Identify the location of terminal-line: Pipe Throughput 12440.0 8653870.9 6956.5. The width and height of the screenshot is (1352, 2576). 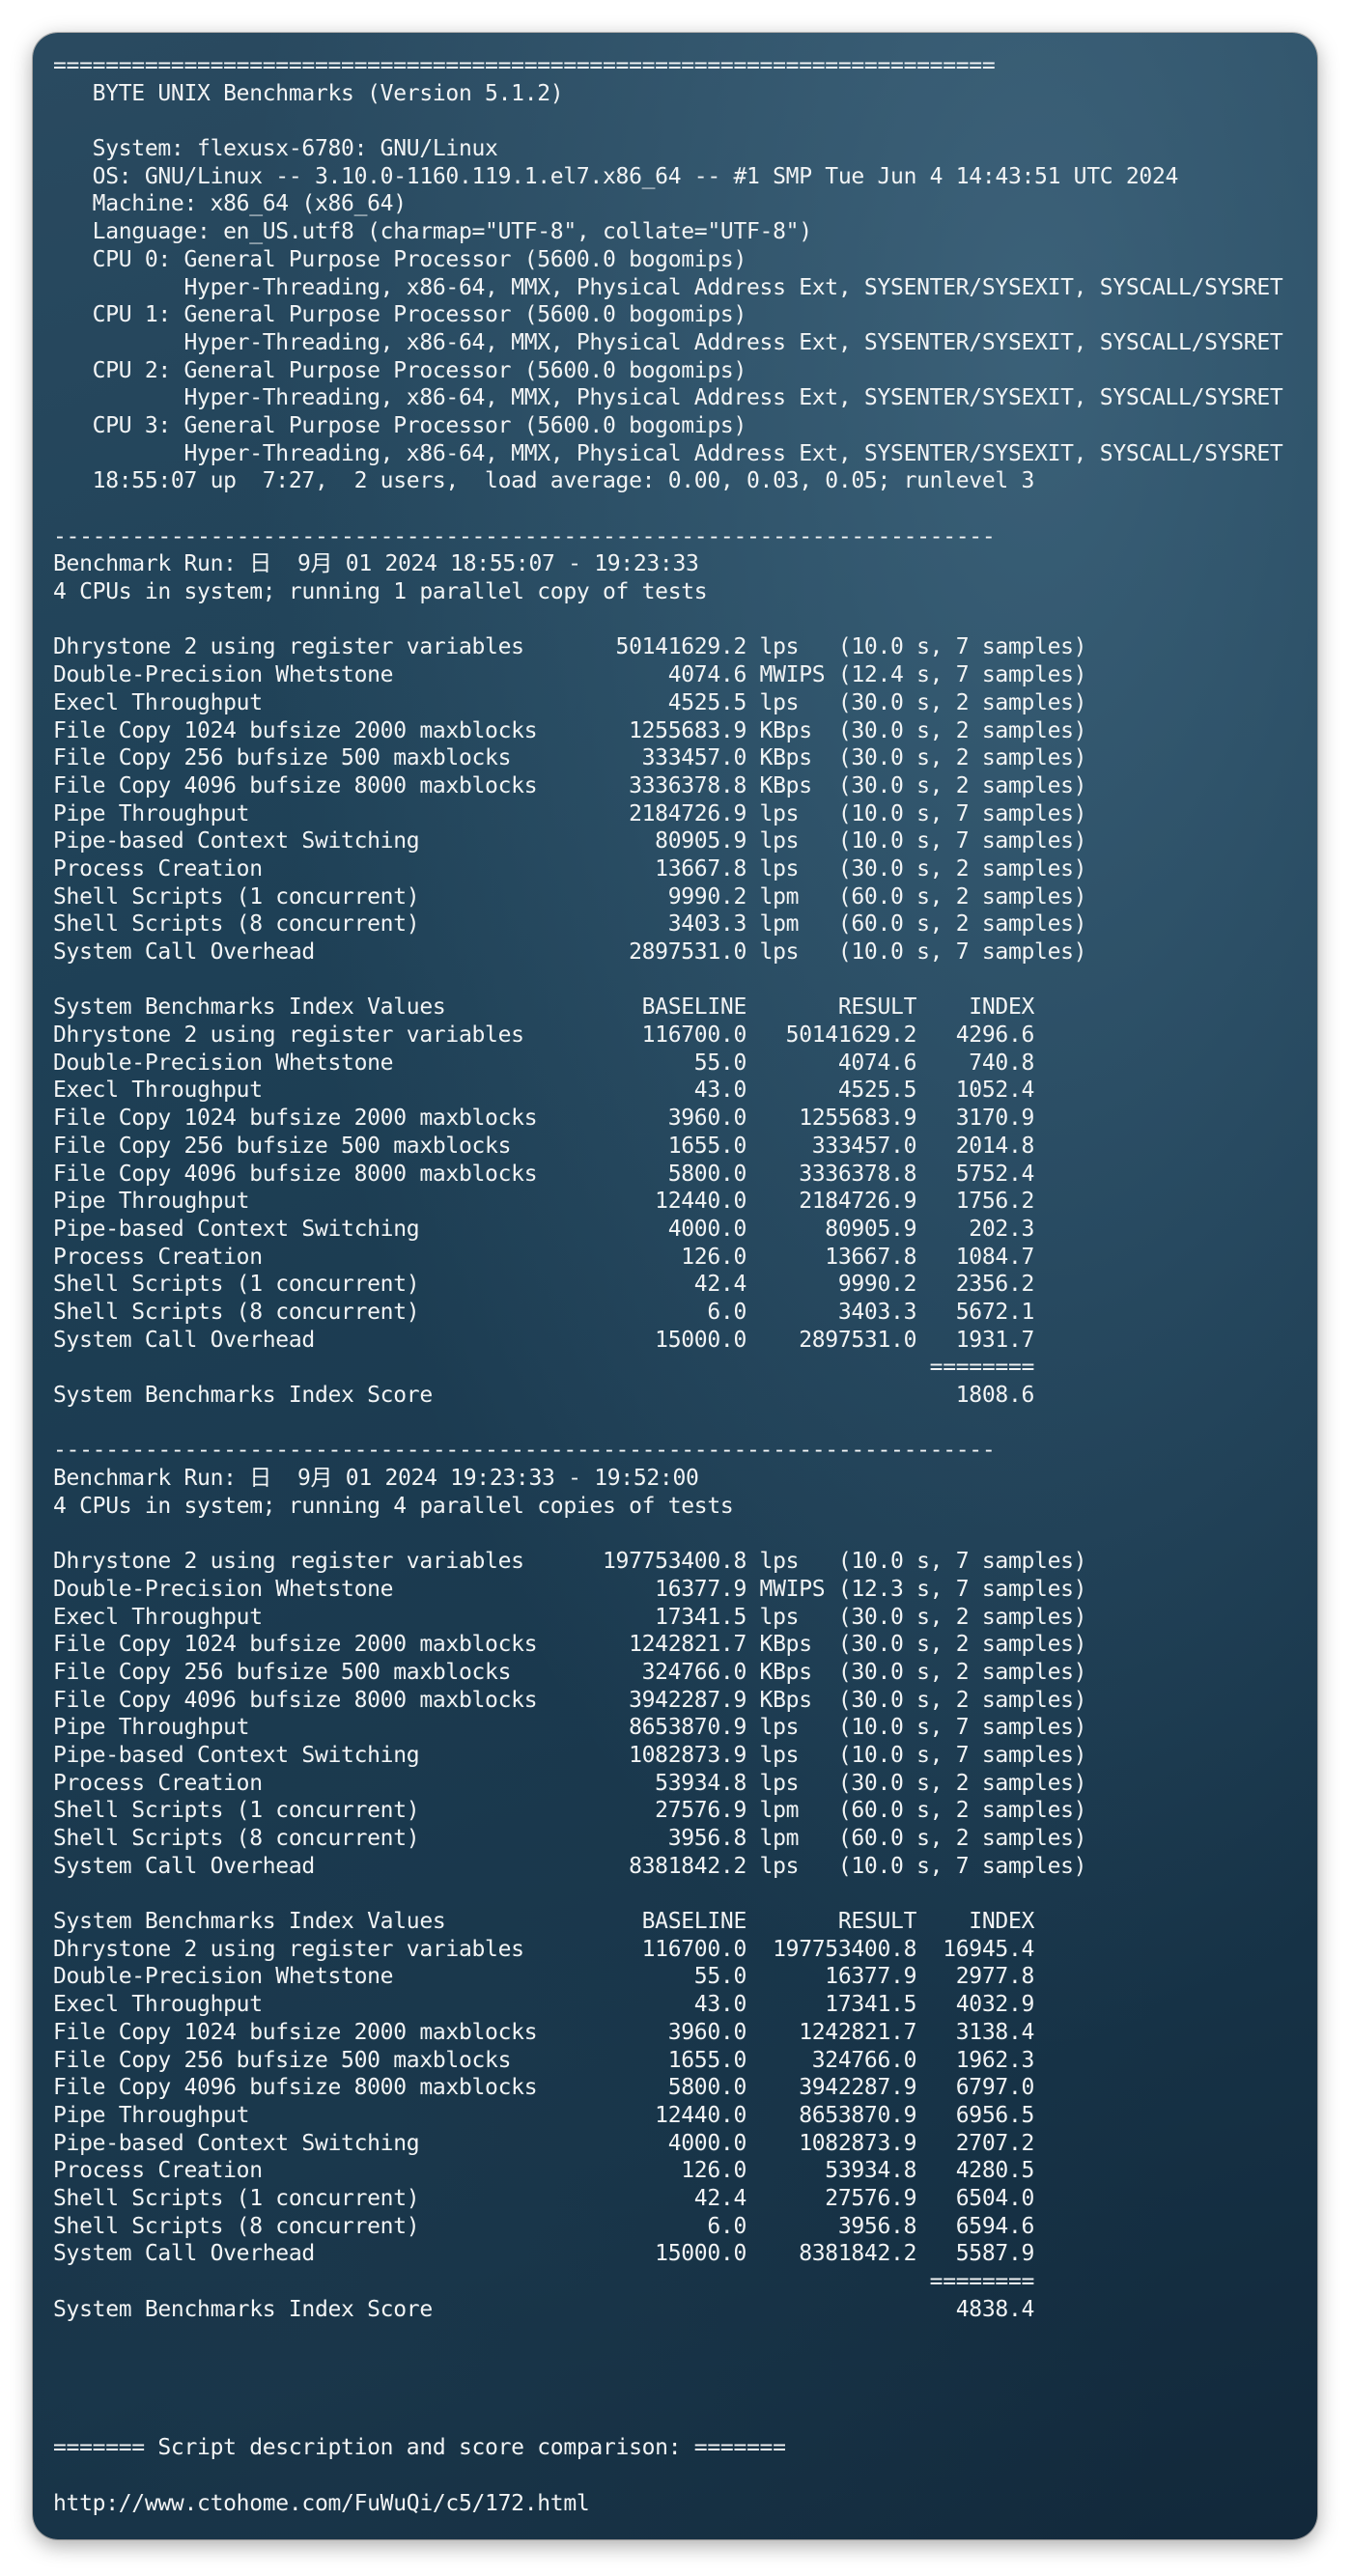
(544, 2115).